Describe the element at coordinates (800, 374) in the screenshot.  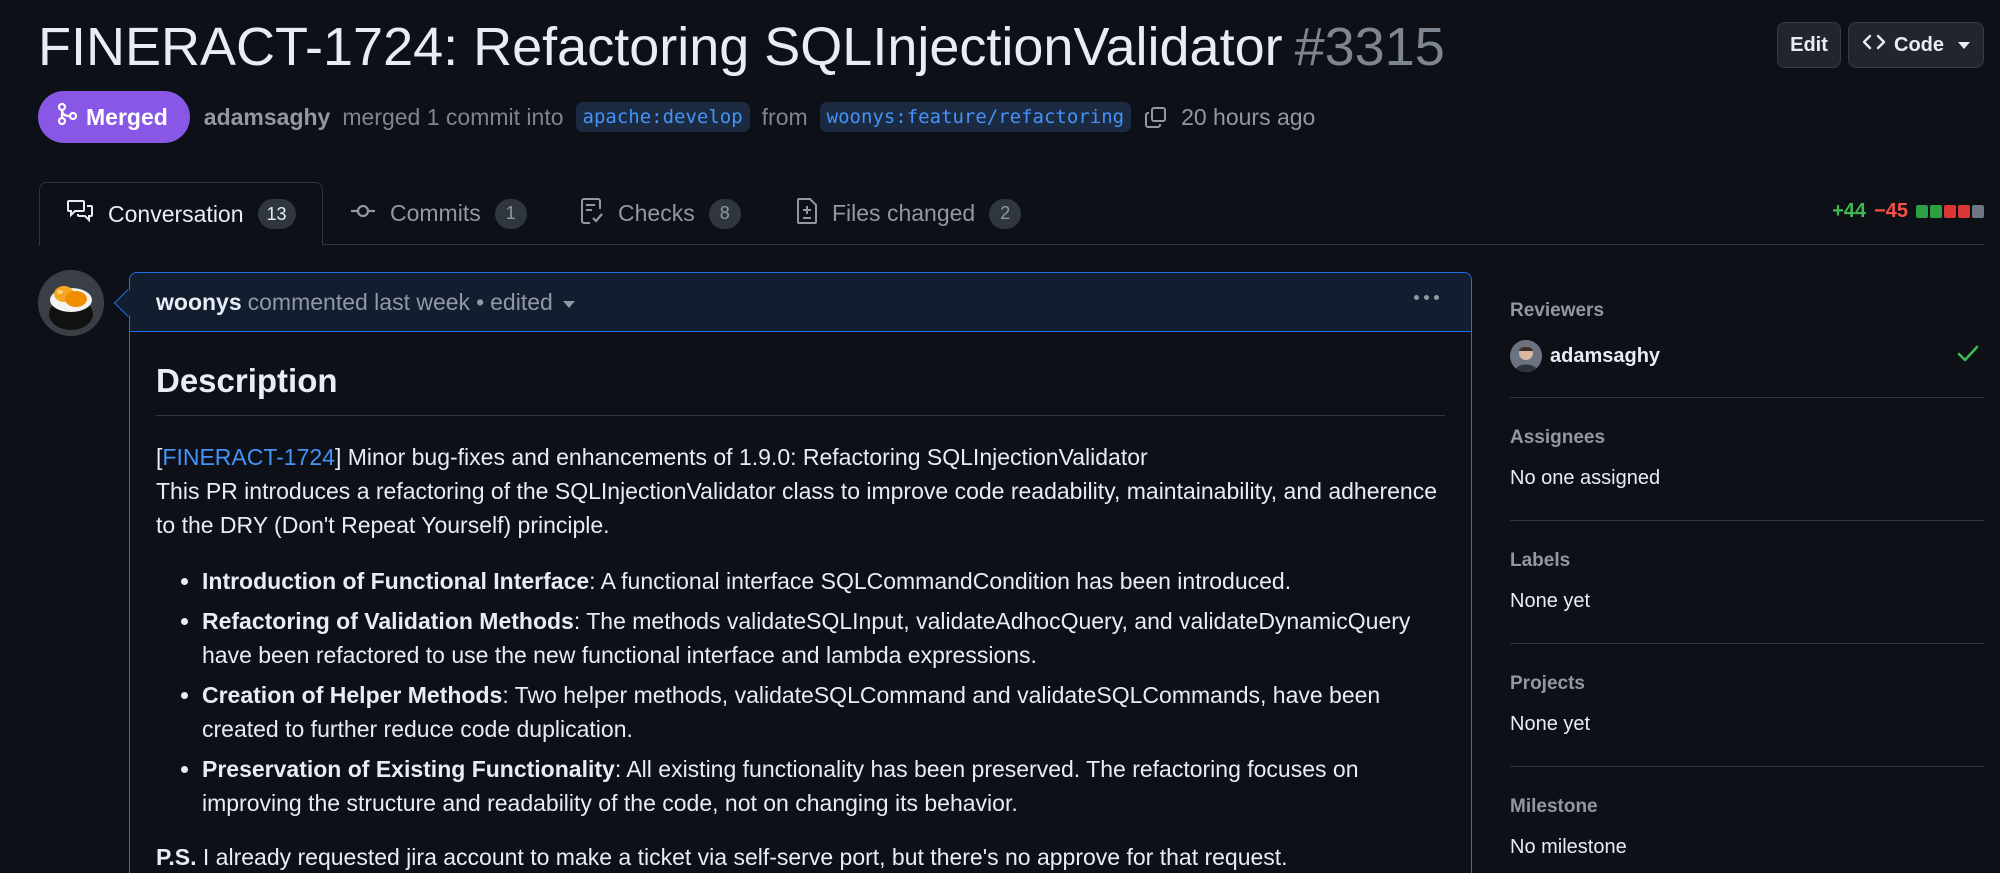
I see `description-heading: Description` at that location.